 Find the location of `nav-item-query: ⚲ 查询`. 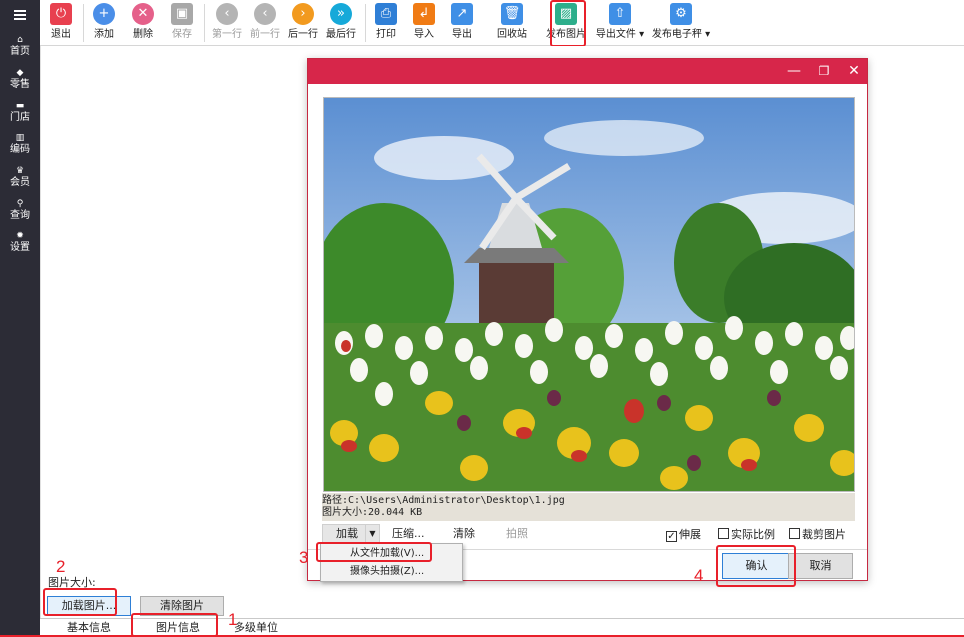

nav-item-query: ⚲ 查询 is located at coordinates (20, 214).